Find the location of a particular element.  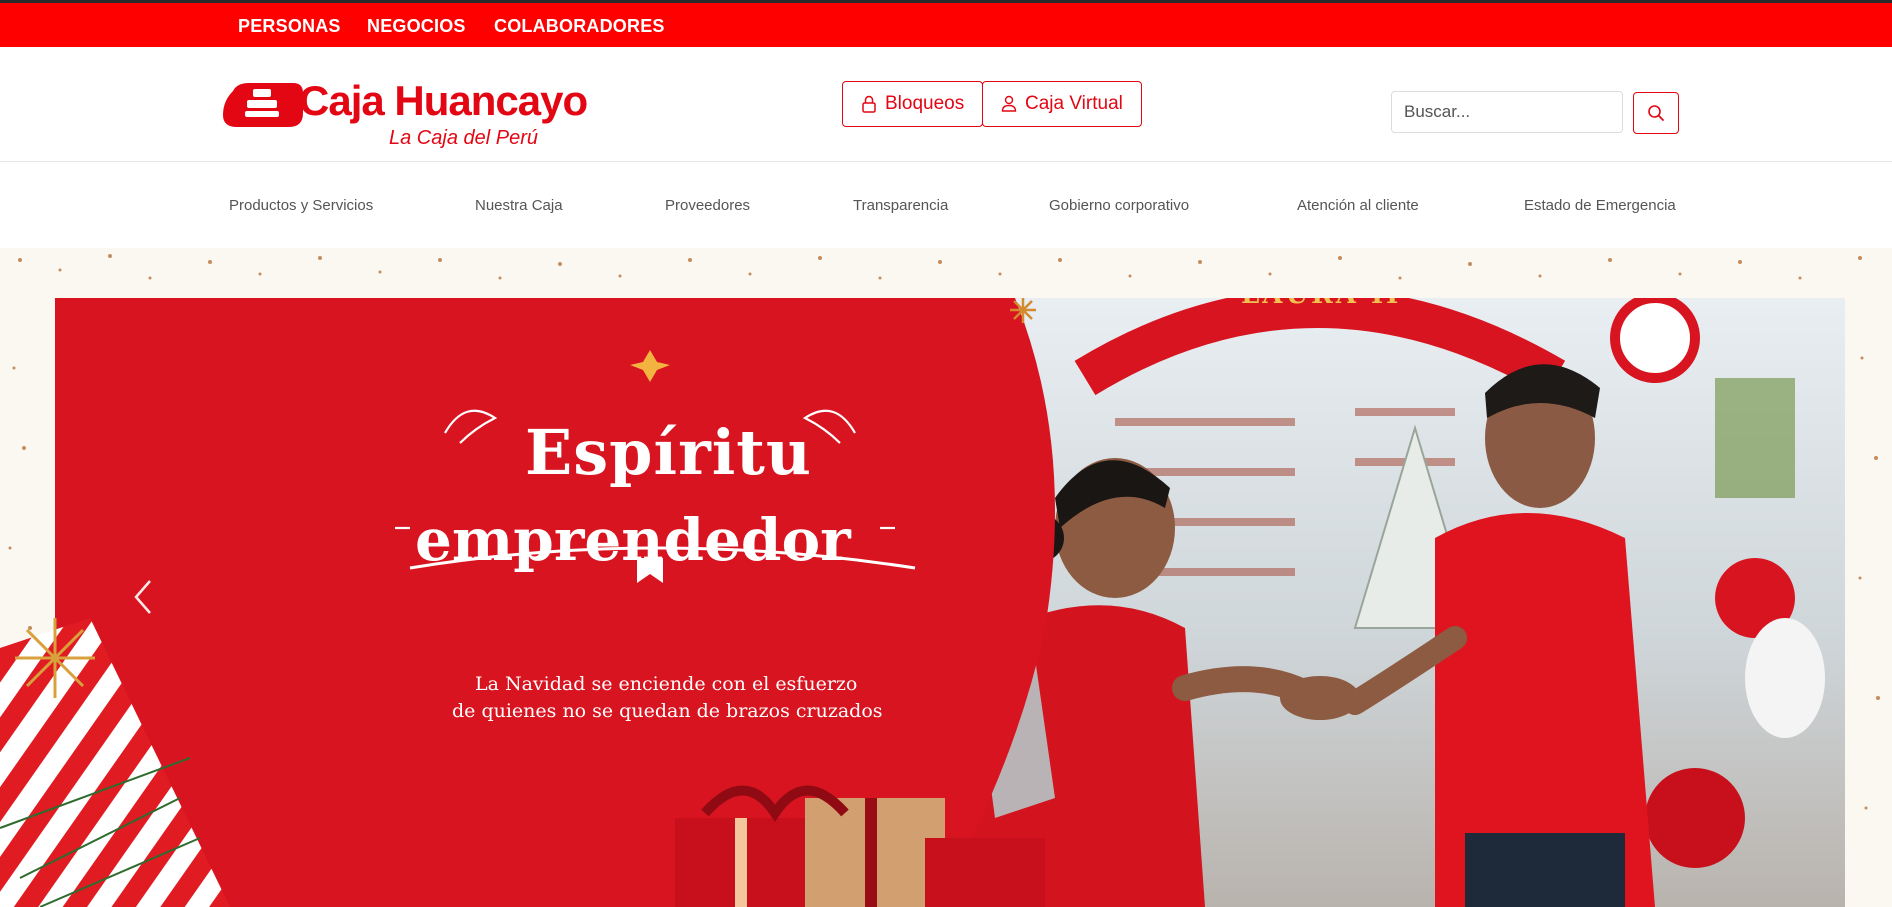

nav-item-proveedores: Proveedores is located at coordinates (707, 205).